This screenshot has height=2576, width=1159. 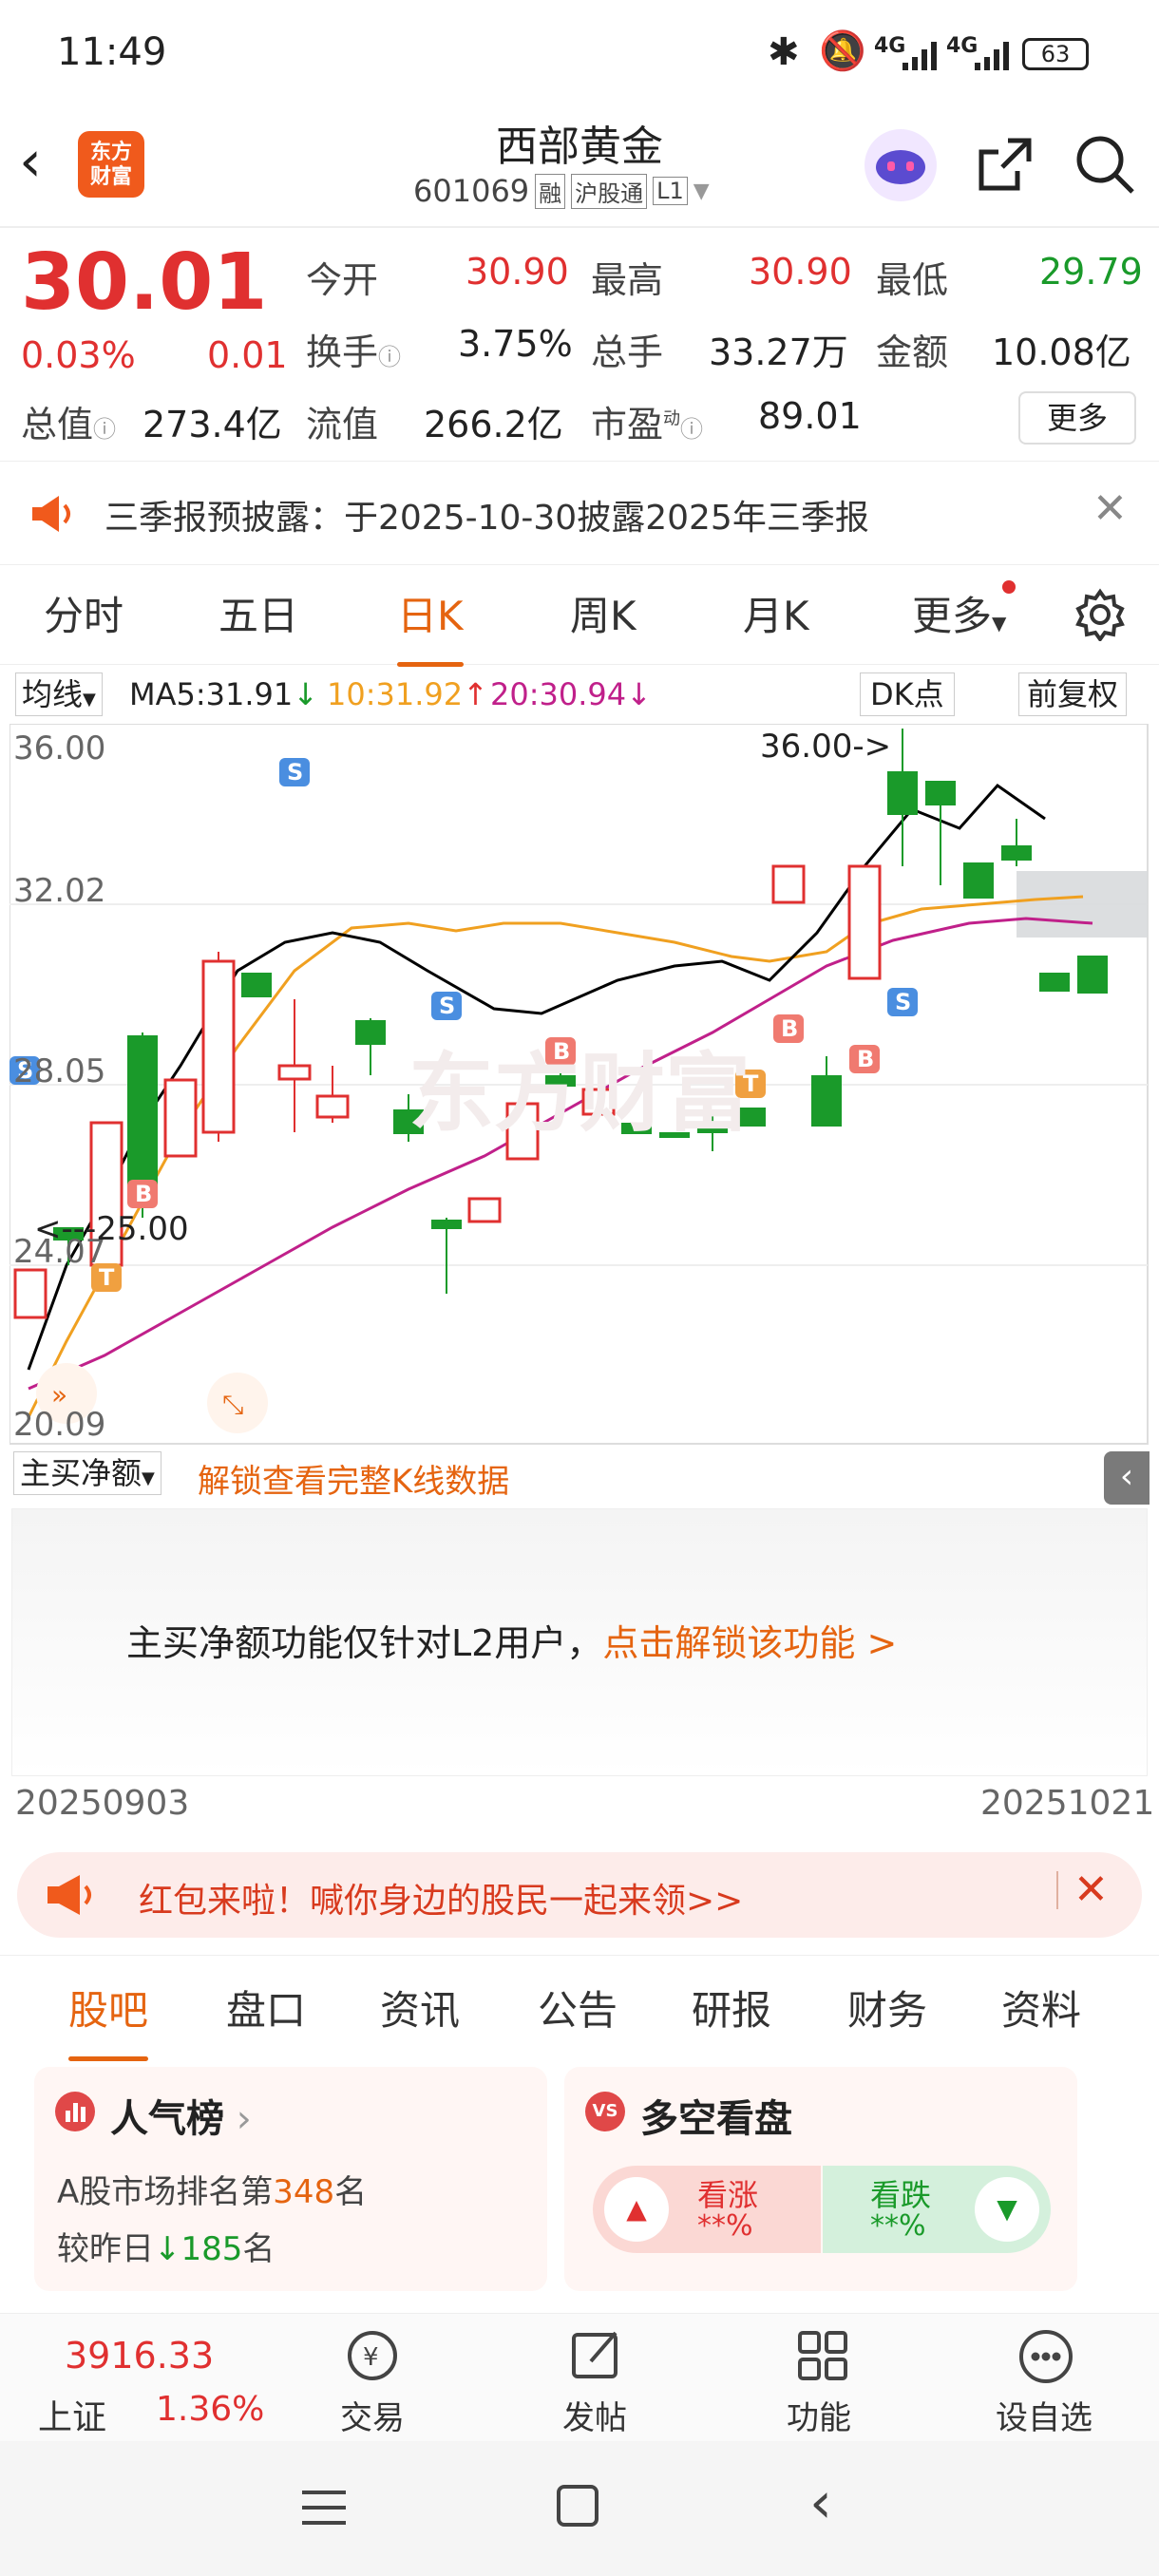 I want to click on projection-box, so click(x=1082, y=904).